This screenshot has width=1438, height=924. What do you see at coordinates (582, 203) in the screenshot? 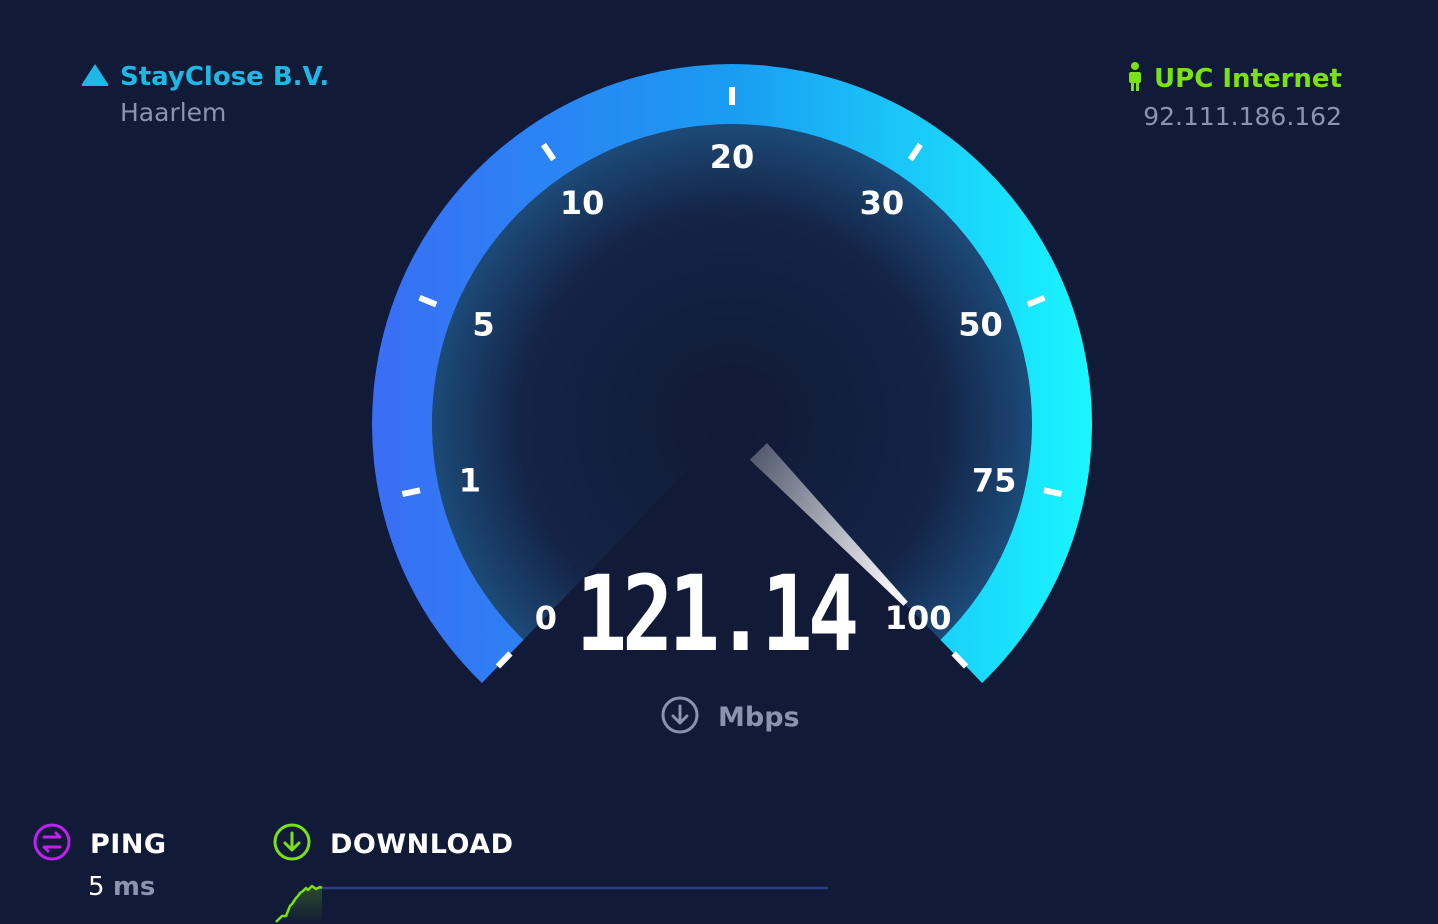
I see `gauge-scale-label: 10` at bounding box center [582, 203].